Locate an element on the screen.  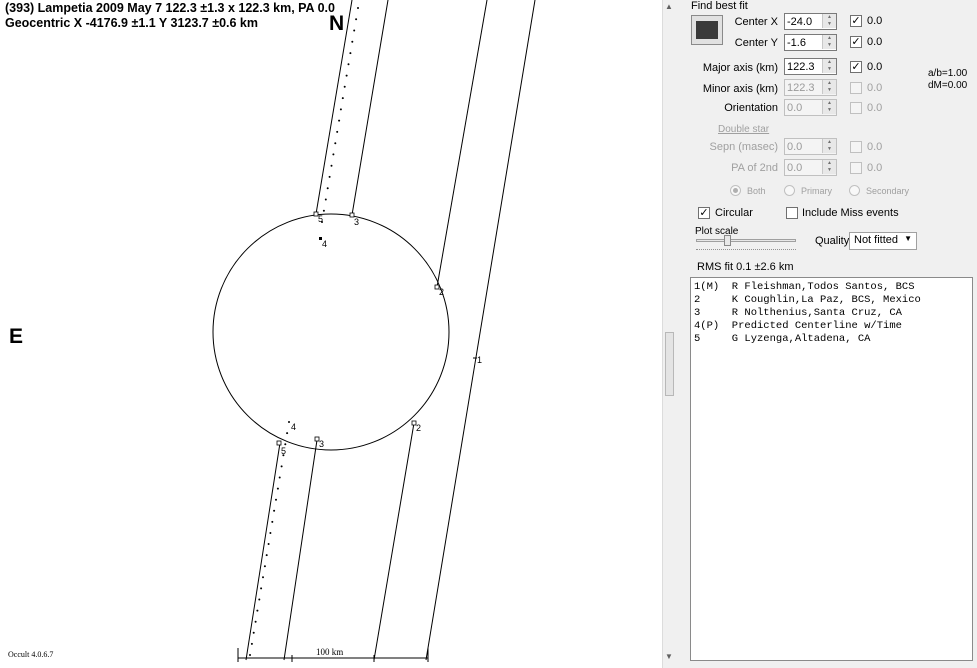
plot-scrollbar: ▲ ▼ is located at coordinates (669, 334).